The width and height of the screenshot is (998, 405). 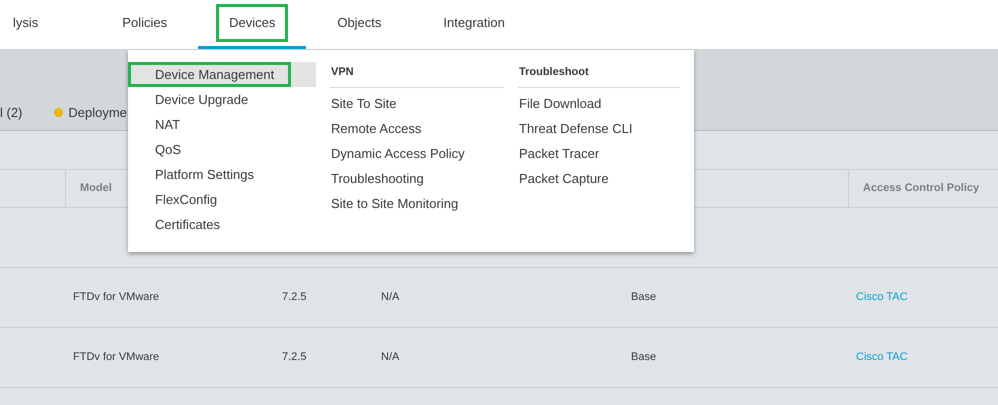 What do you see at coordinates (599, 178) in the screenshot?
I see `menu-item: Packet Capture` at bounding box center [599, 178].